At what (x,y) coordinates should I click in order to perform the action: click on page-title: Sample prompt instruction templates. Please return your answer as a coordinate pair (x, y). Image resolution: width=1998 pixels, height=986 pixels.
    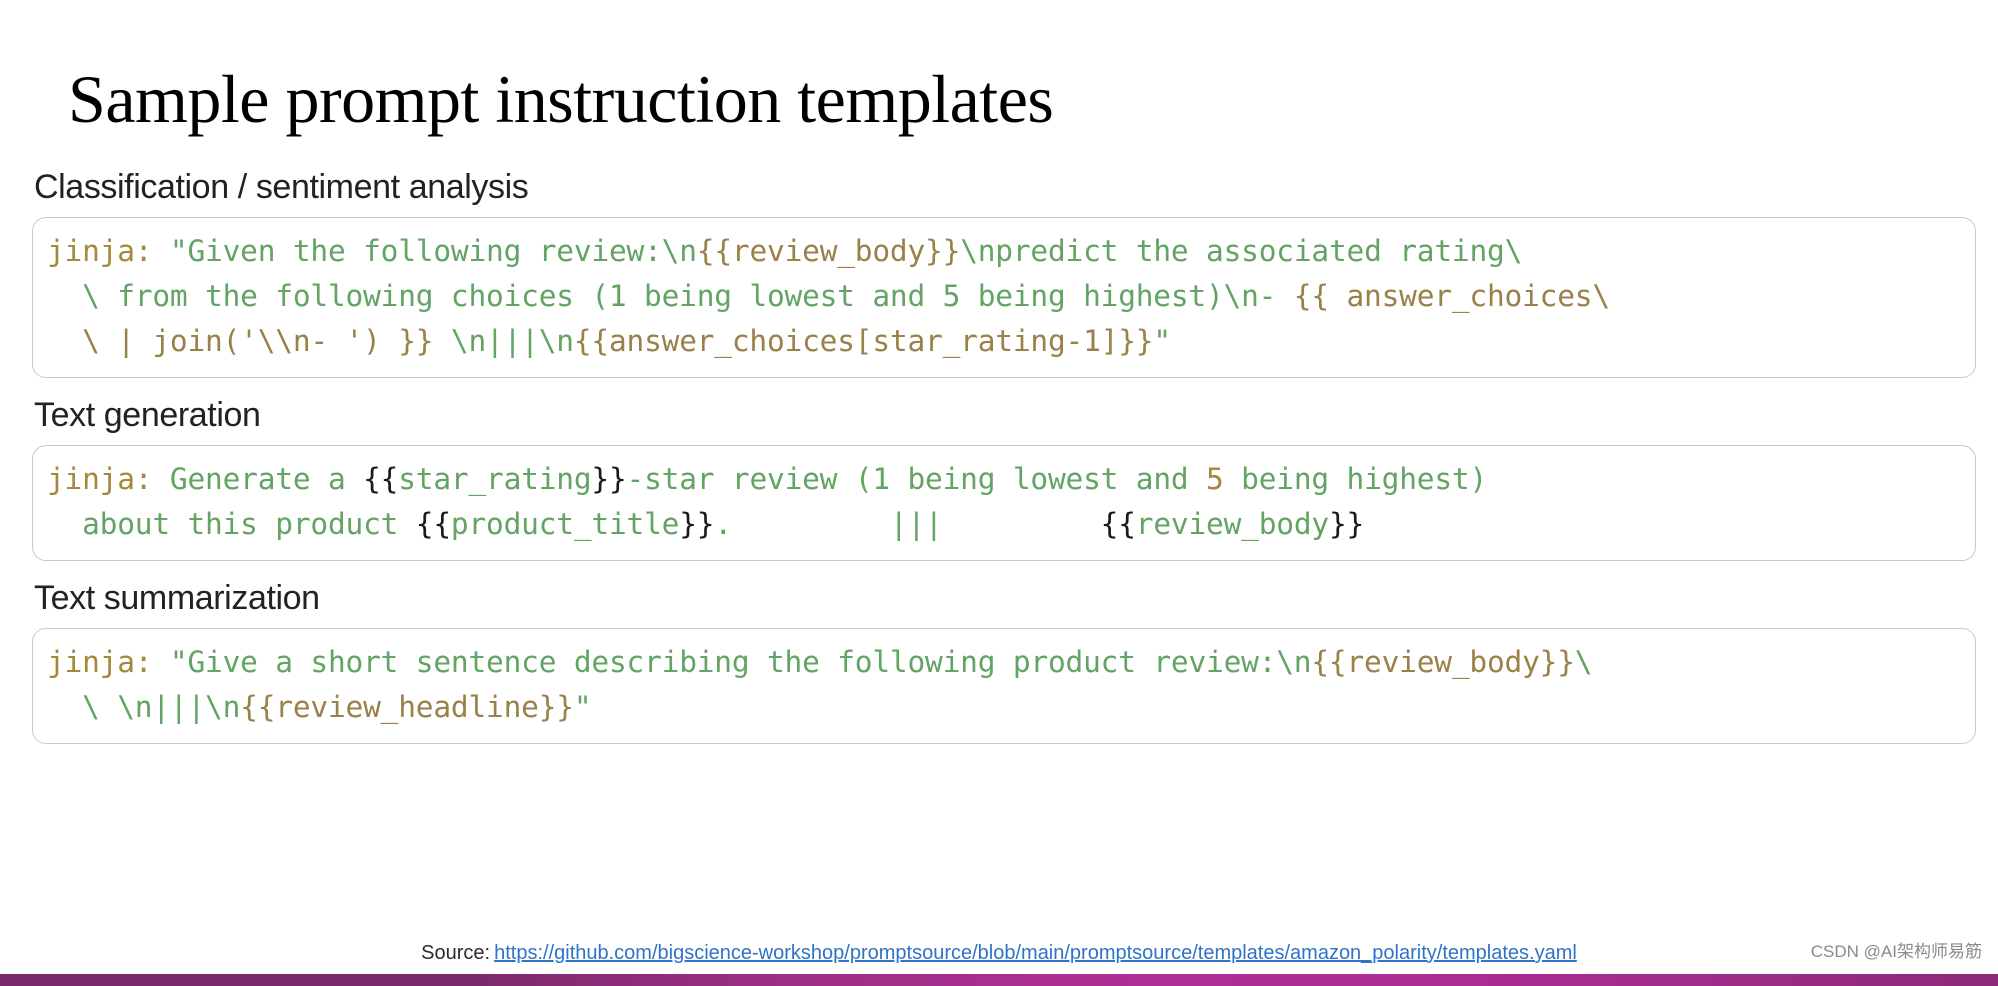
    Looking at the image, I should click on (561, 98).